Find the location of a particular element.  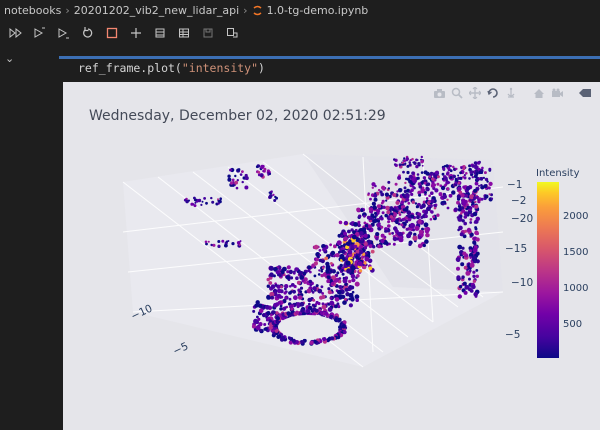

save-icon is located at coordinates (208, 33).